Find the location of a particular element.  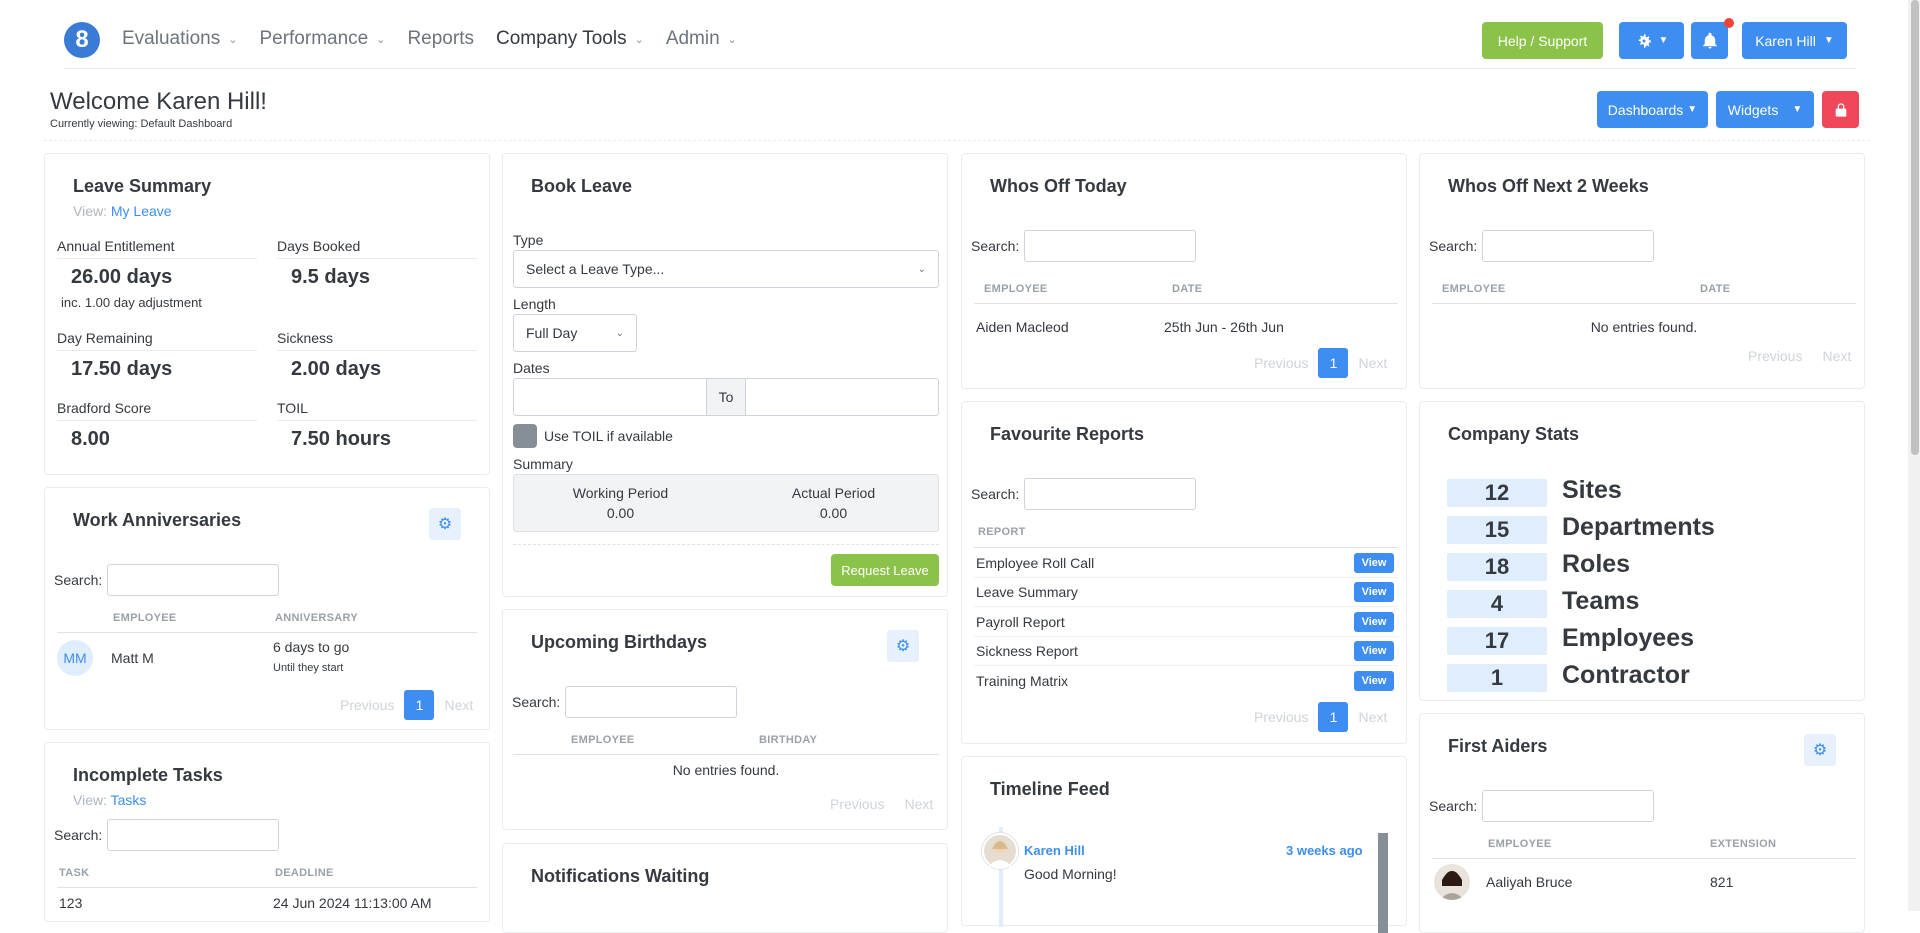

nav-evaluations: Evaluations ⌄ is located at coordinates (179, 39).